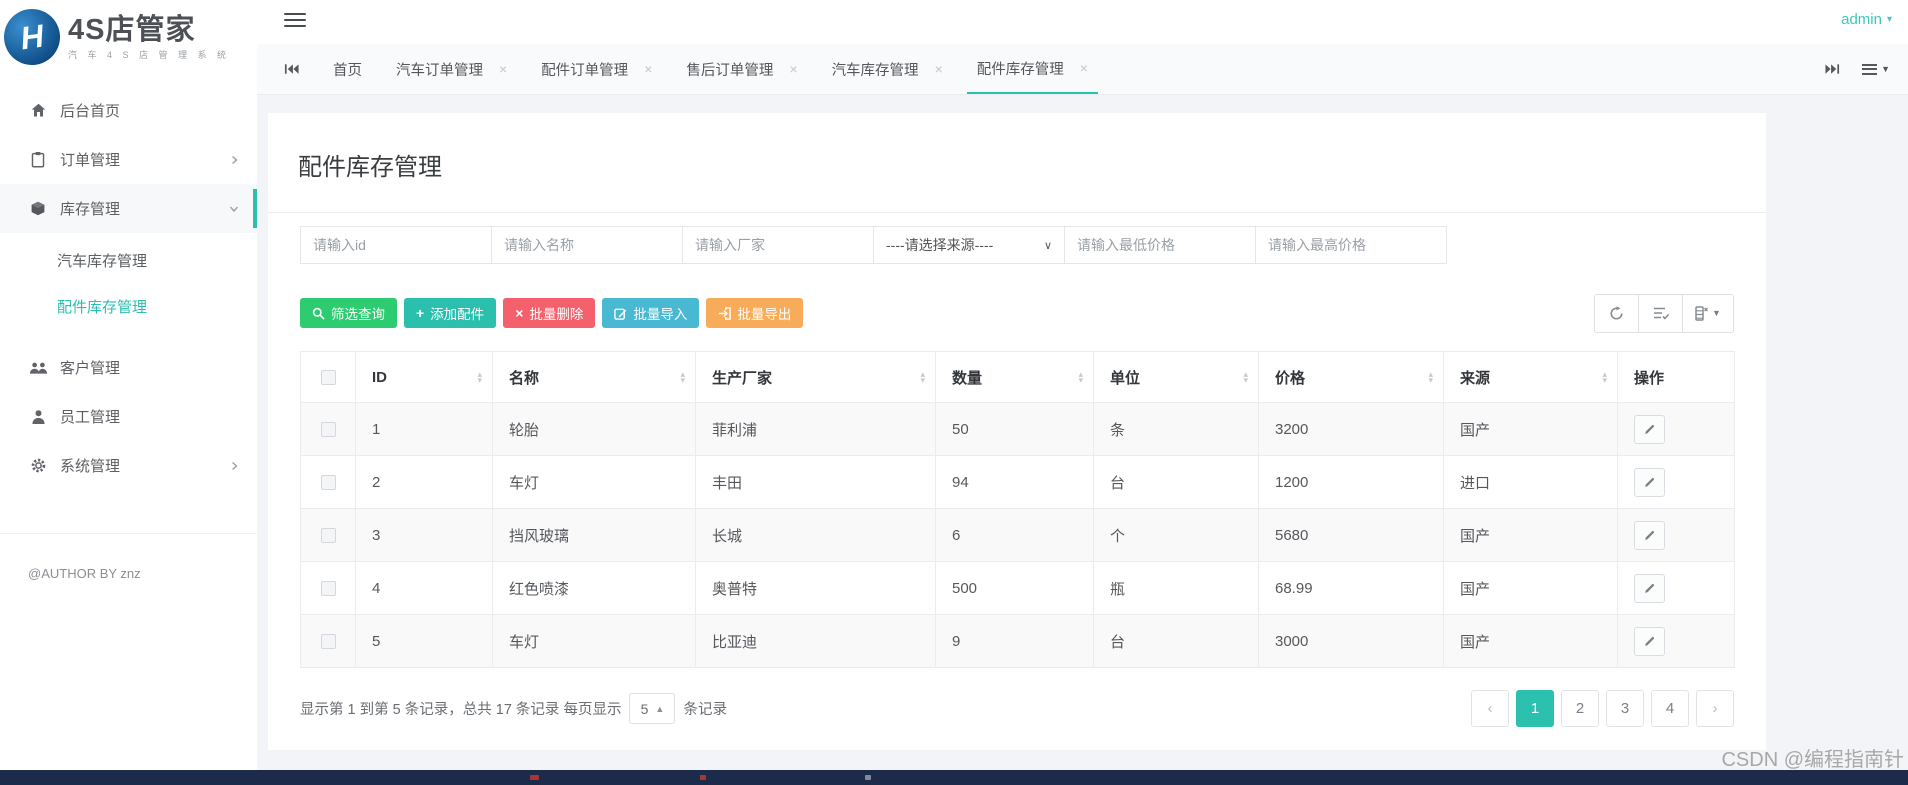 The width and height of the screenshot is (1908, 785). Describe the element at coordinates (38, 465) in the screenshot. I see `gear-icon` at that location.